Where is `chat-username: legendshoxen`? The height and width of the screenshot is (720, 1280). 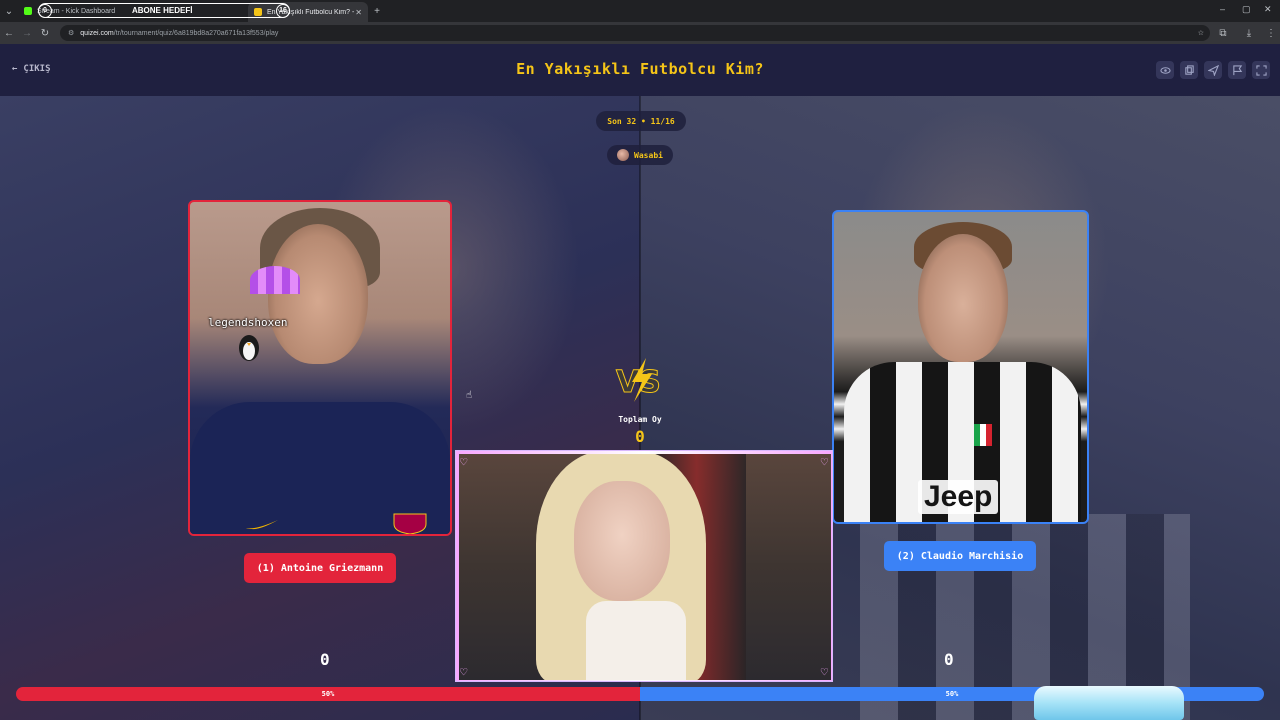
chat-username: legendshoxen is located at coordinates (248, 322).